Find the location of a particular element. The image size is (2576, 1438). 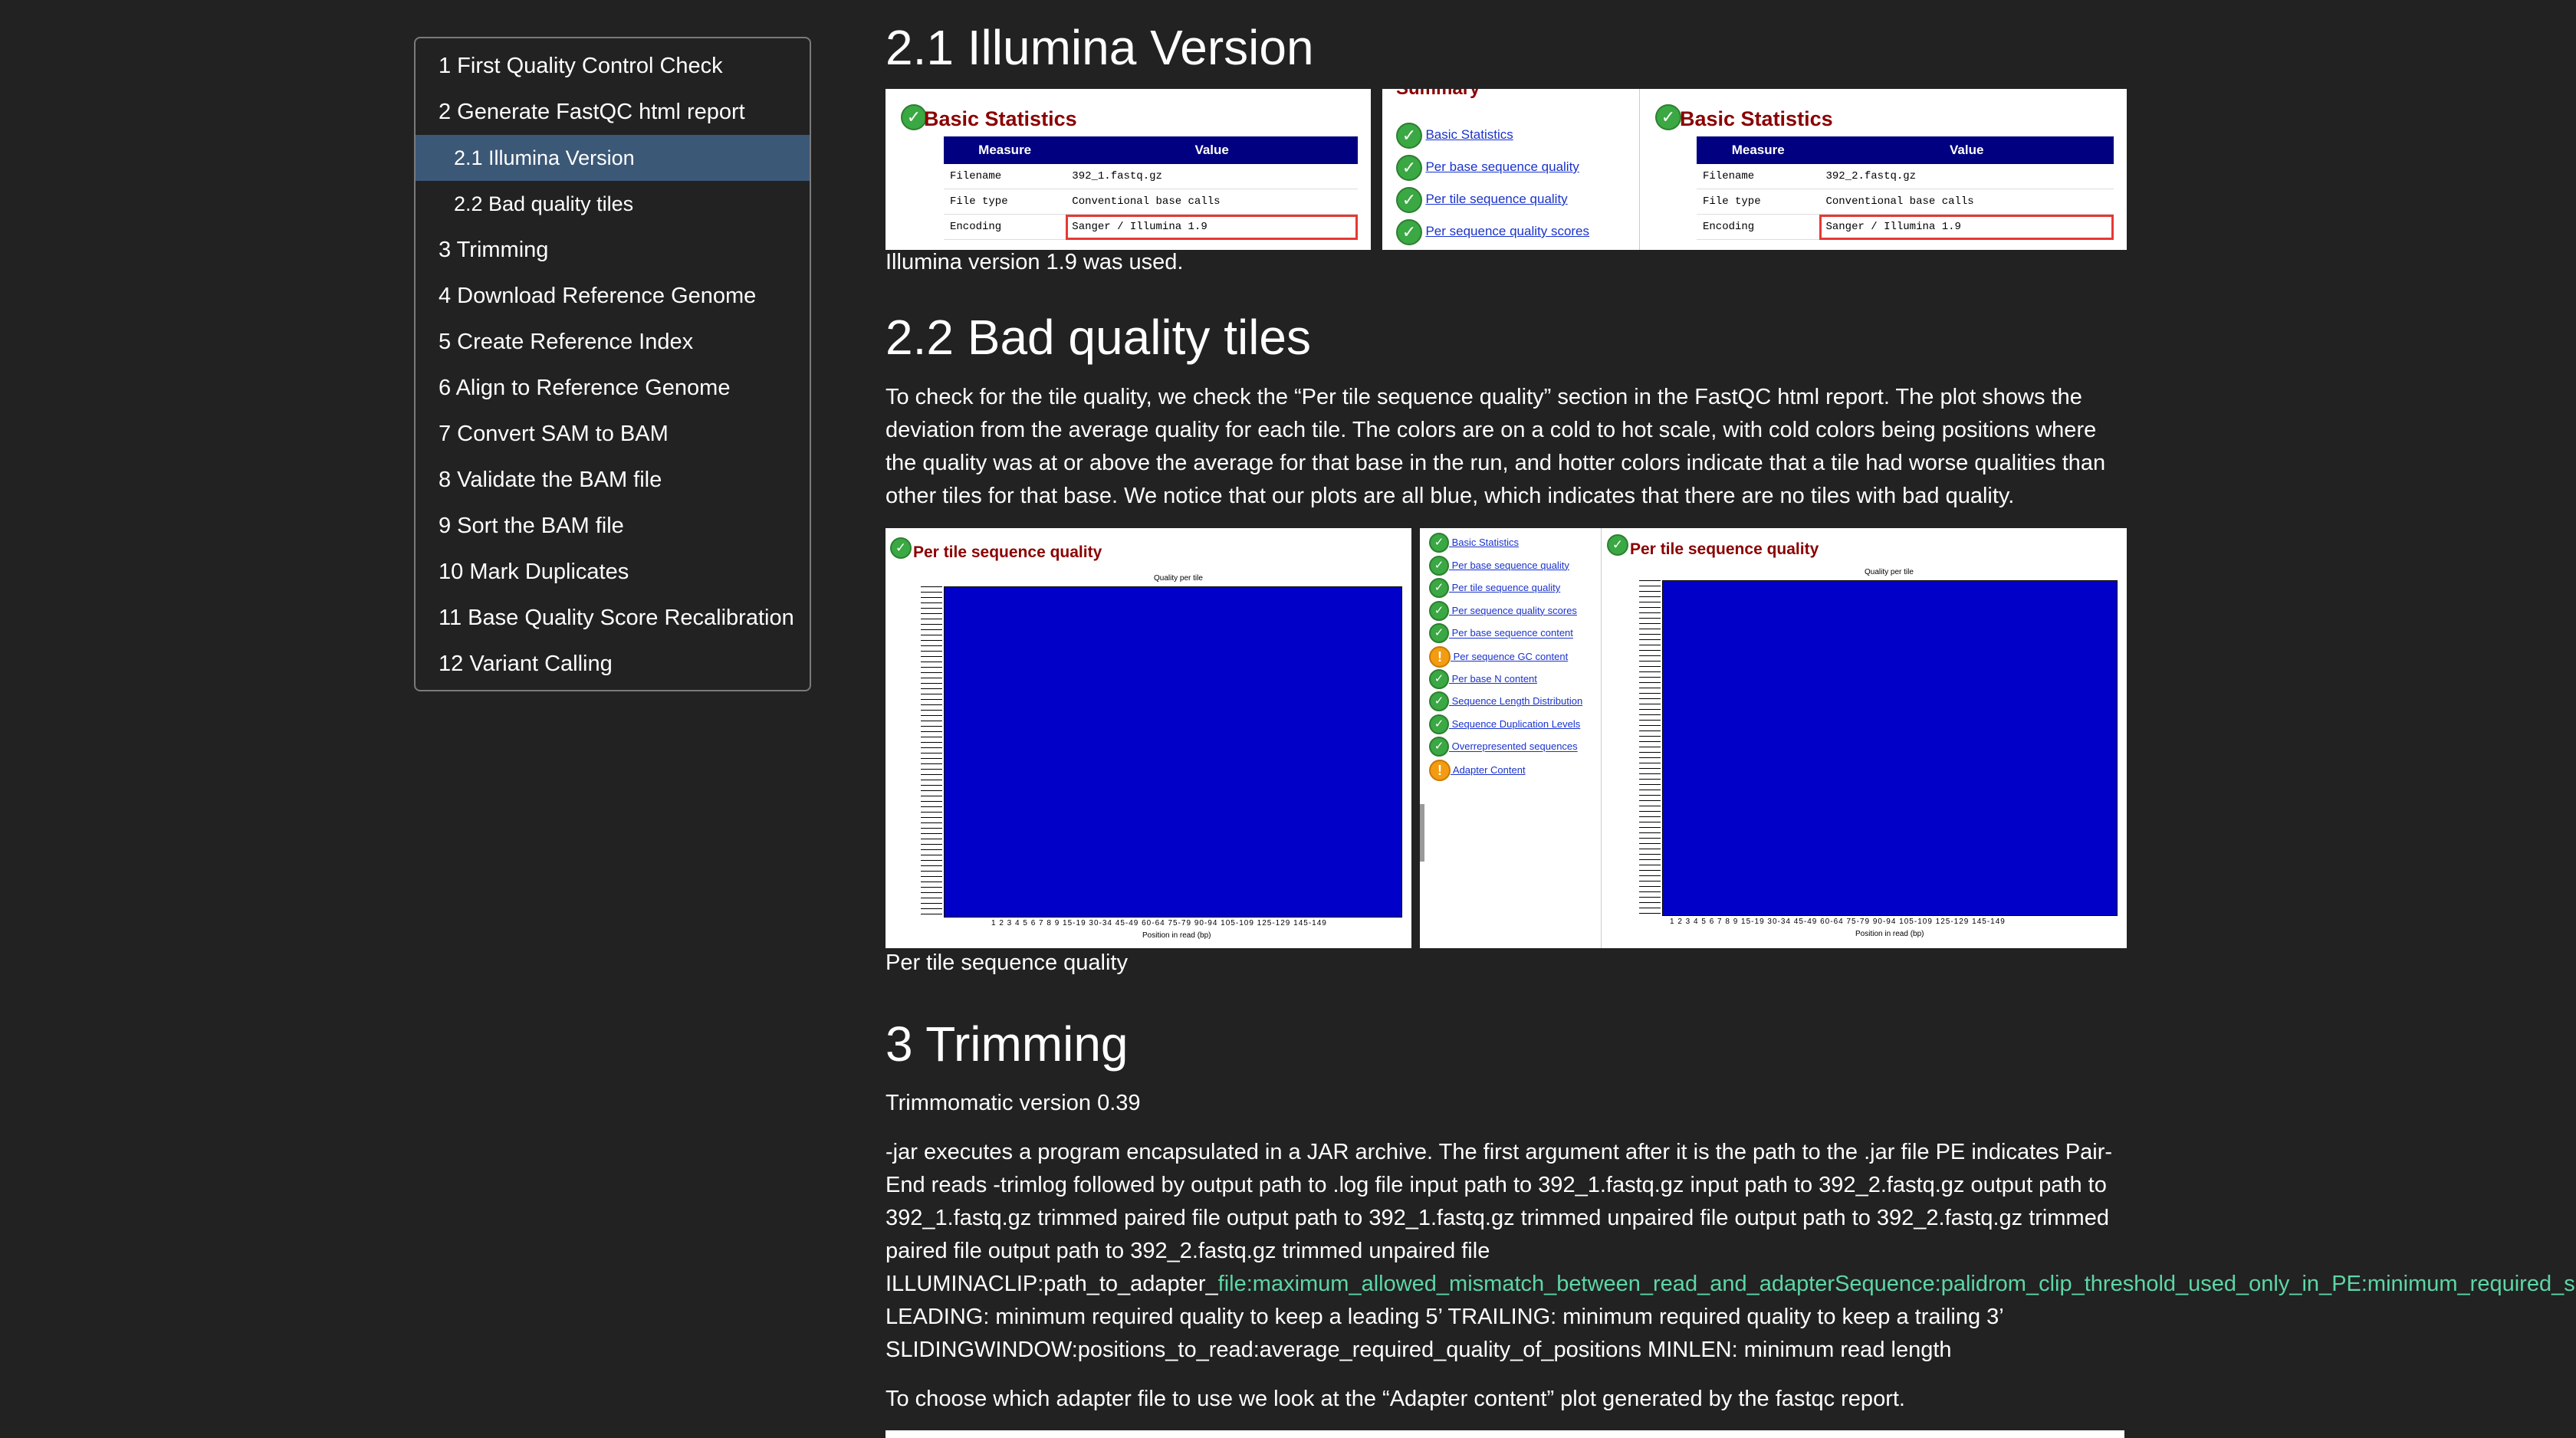

summary-item: ✓ Sequence Length Distribution is located at coordinates (1506, 701).